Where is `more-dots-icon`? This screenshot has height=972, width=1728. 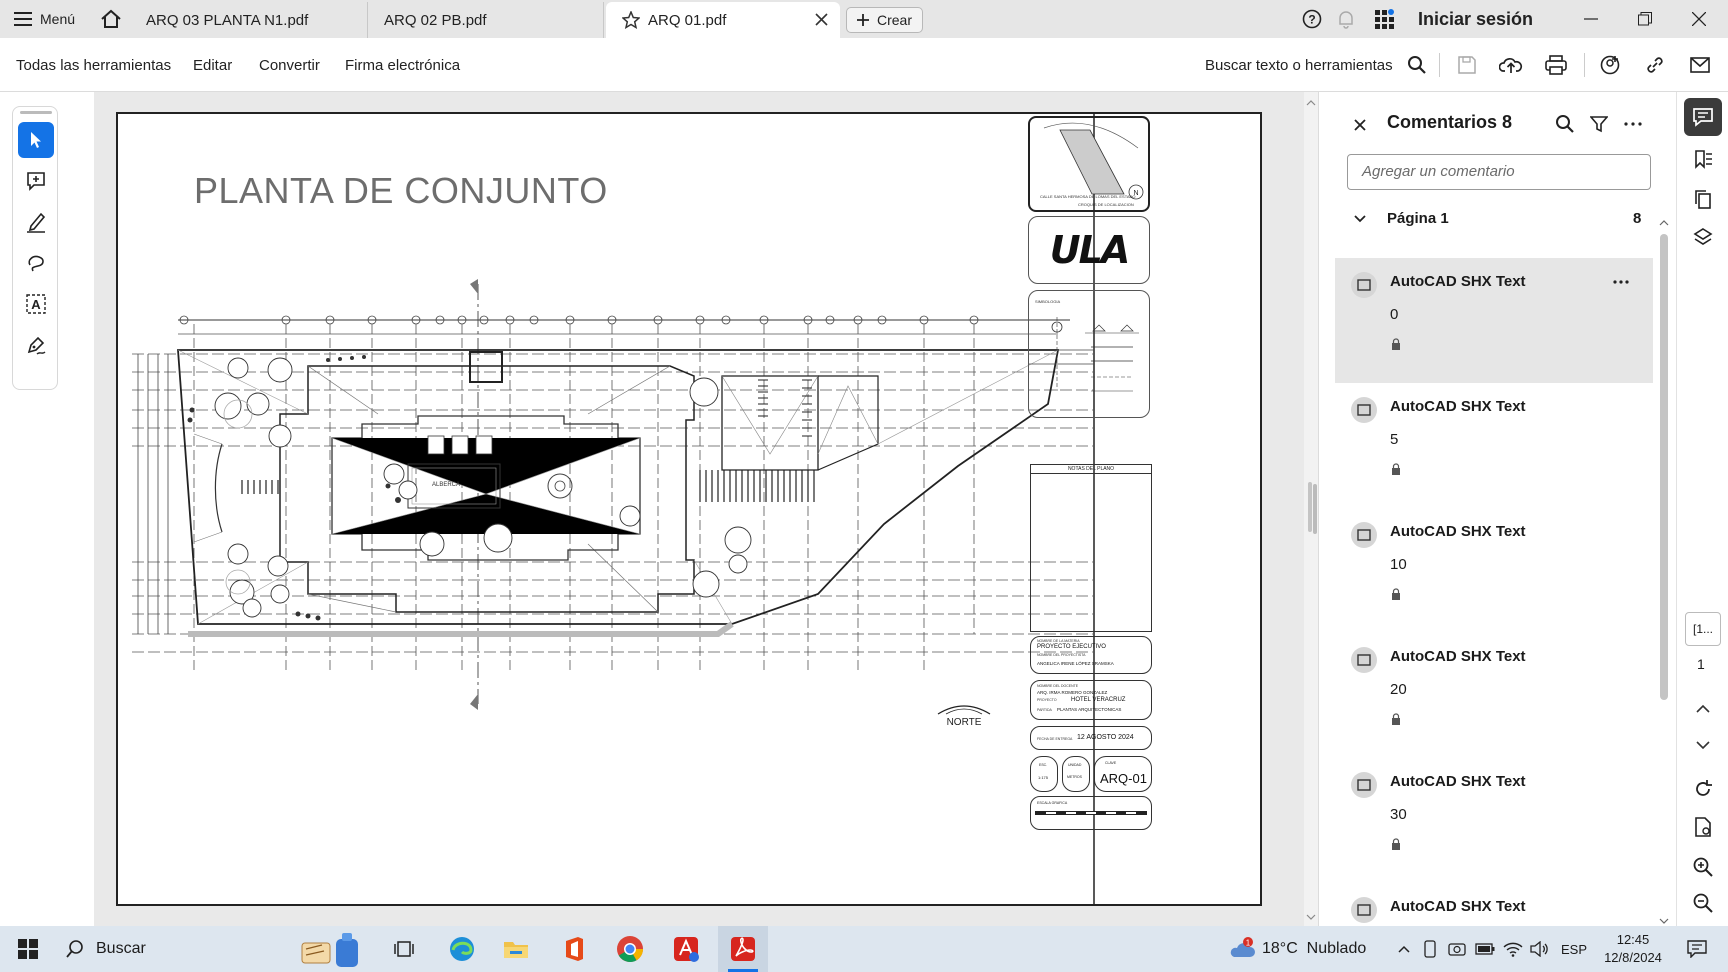
more-dots-icon is located at coordinates (1633, 124).